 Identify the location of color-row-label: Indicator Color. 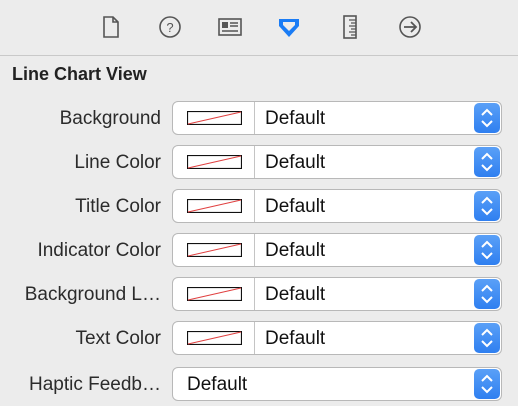
(99, 250).